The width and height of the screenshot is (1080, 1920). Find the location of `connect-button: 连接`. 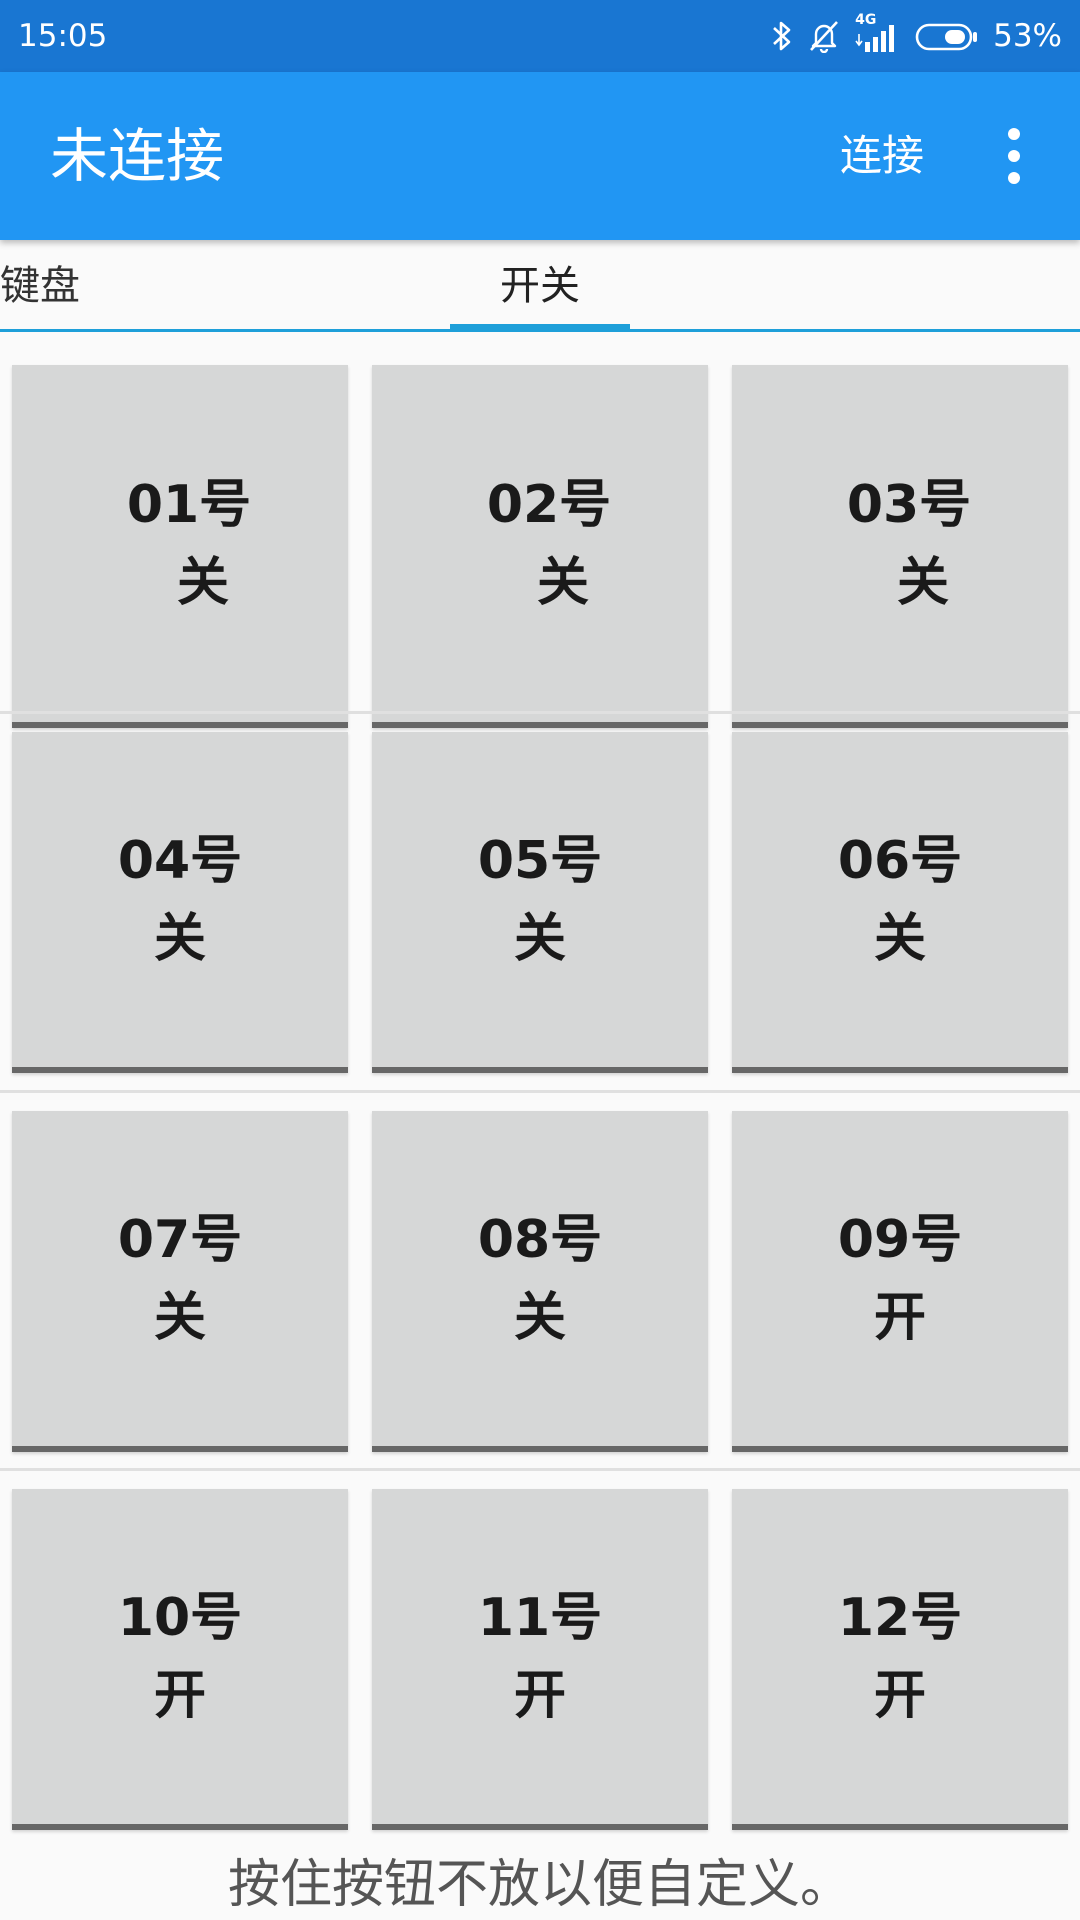

connect-button: 连接 is located at coordinates (882, 156).